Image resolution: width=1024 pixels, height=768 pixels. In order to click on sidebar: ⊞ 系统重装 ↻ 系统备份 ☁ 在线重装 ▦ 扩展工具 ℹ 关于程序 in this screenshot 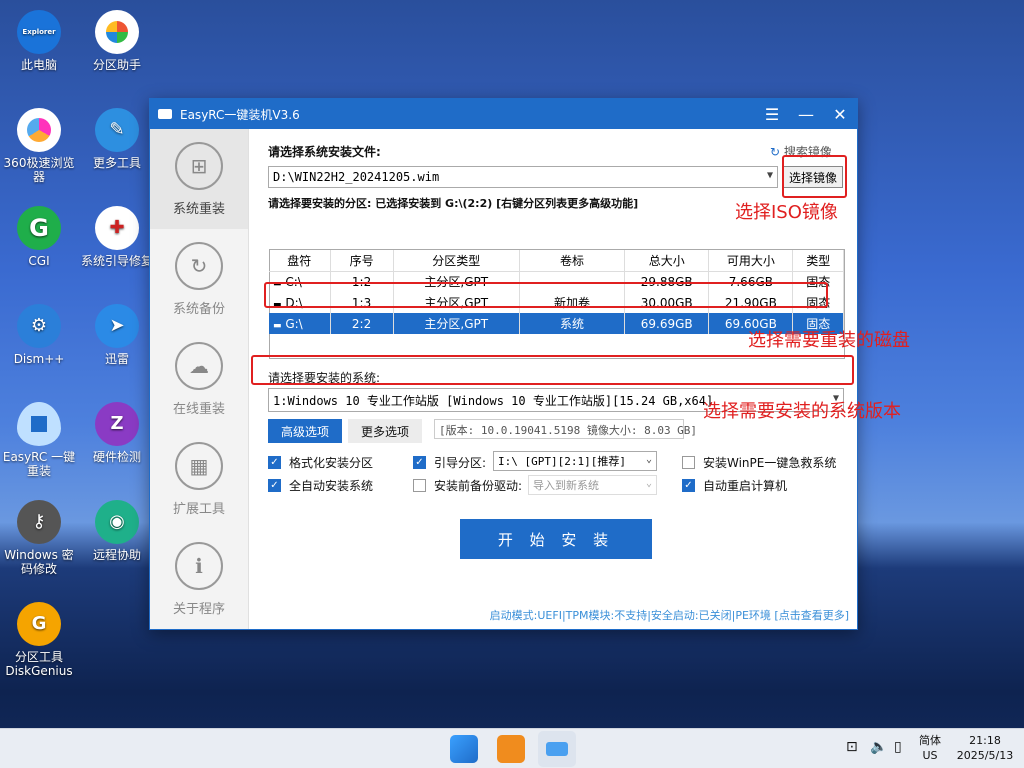, I will do `click(199, 379)`.